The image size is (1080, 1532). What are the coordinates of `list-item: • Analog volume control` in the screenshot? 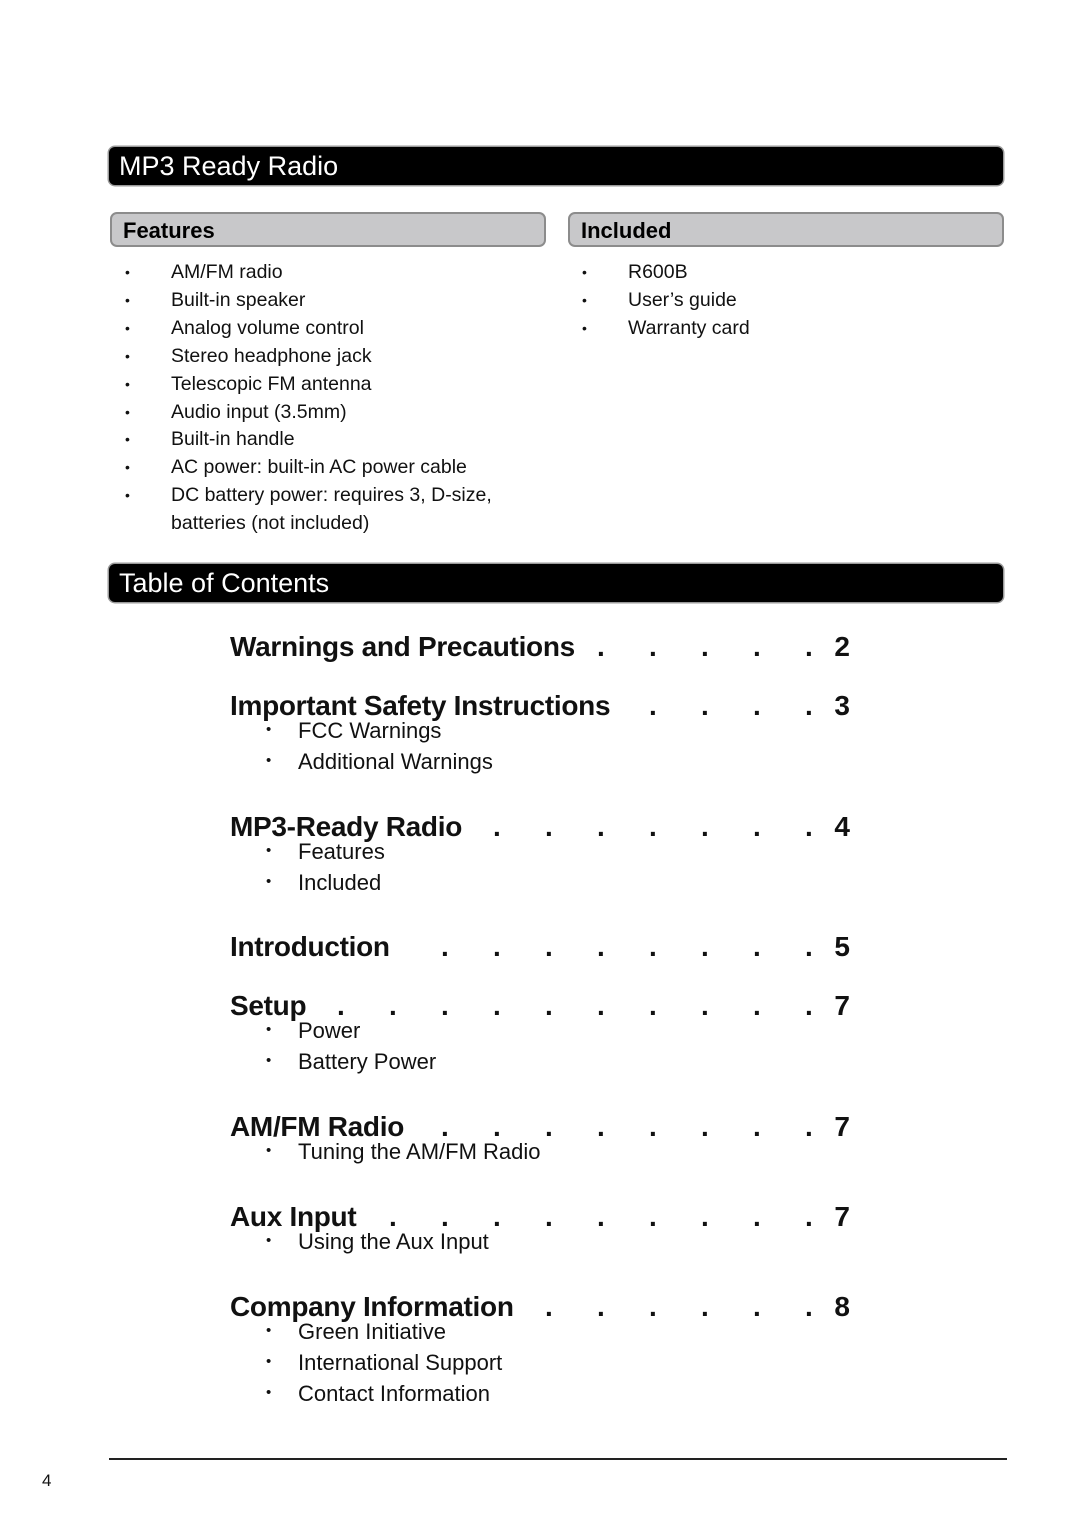 It's located at (325, 329).